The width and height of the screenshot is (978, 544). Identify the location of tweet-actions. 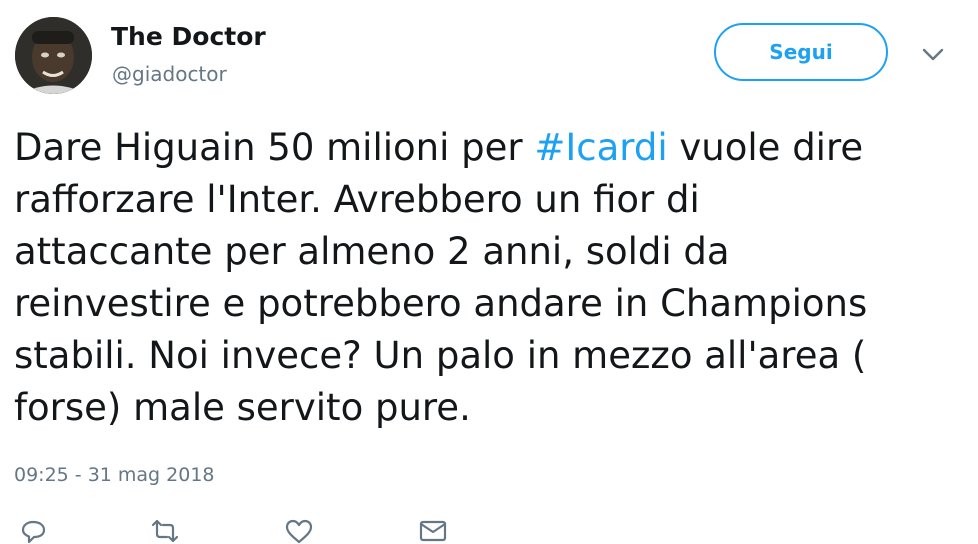
(250, 531).